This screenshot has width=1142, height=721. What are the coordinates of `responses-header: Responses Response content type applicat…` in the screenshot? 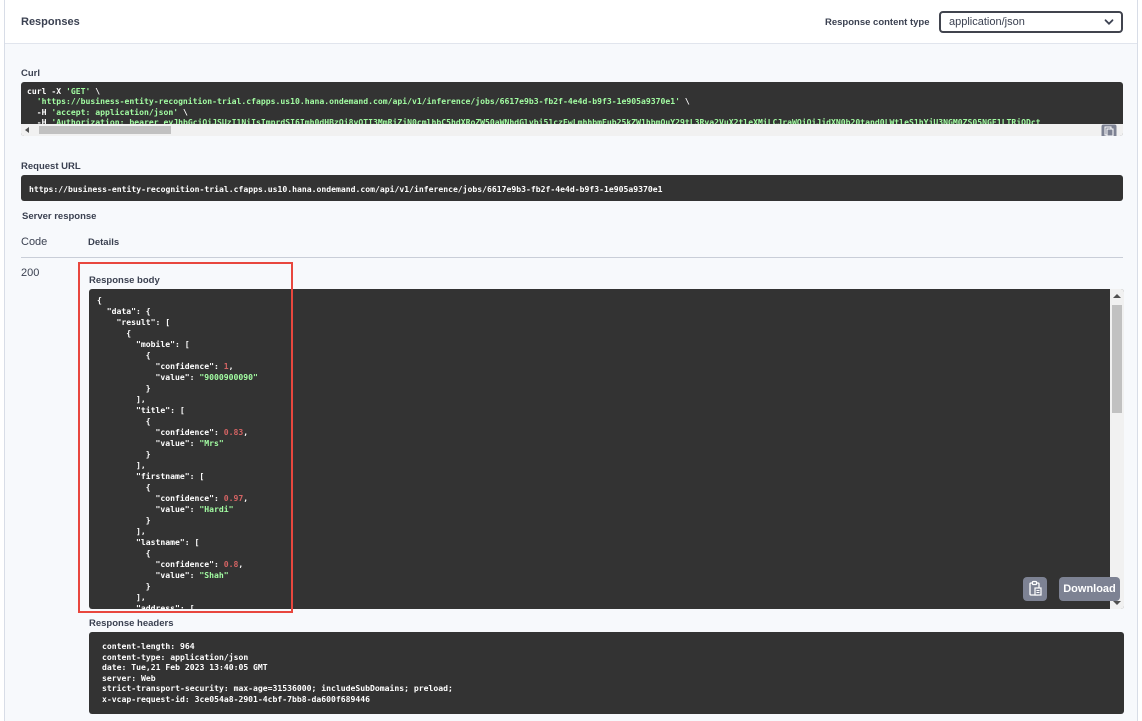 It's located at (571, 22).